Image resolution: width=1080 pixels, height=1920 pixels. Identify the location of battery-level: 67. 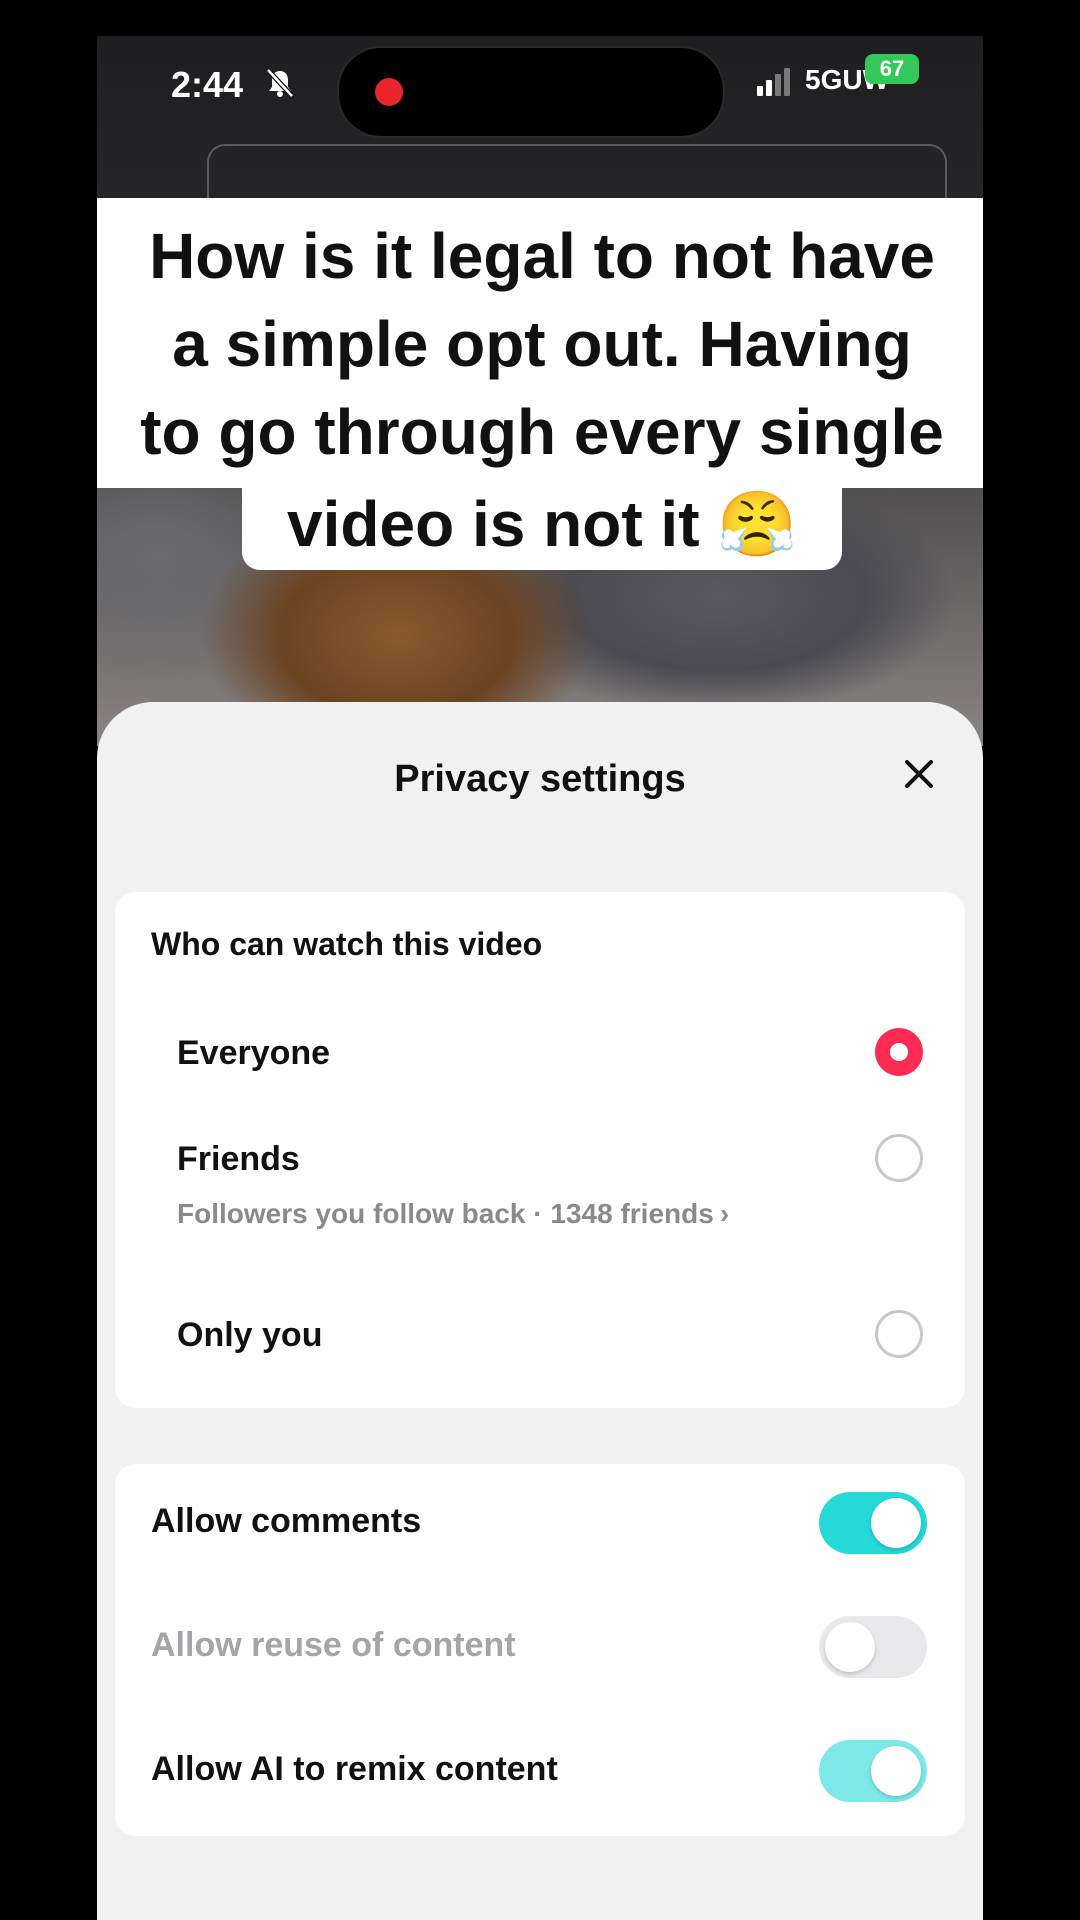
(892, 68).